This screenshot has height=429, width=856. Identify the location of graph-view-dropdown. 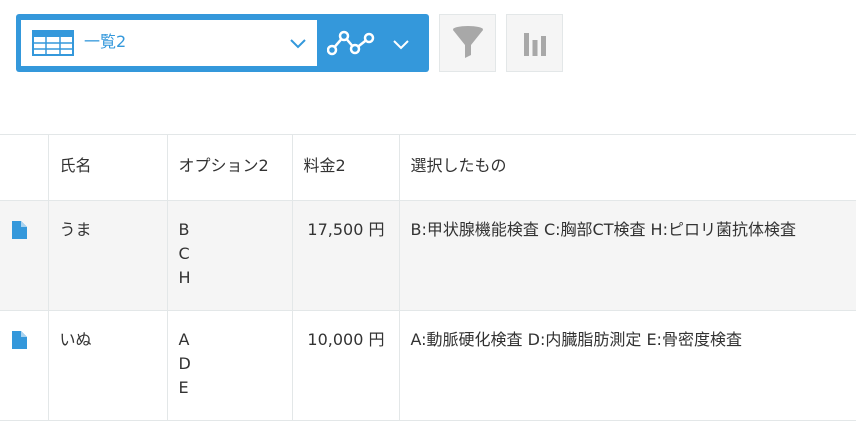
(370, 43).